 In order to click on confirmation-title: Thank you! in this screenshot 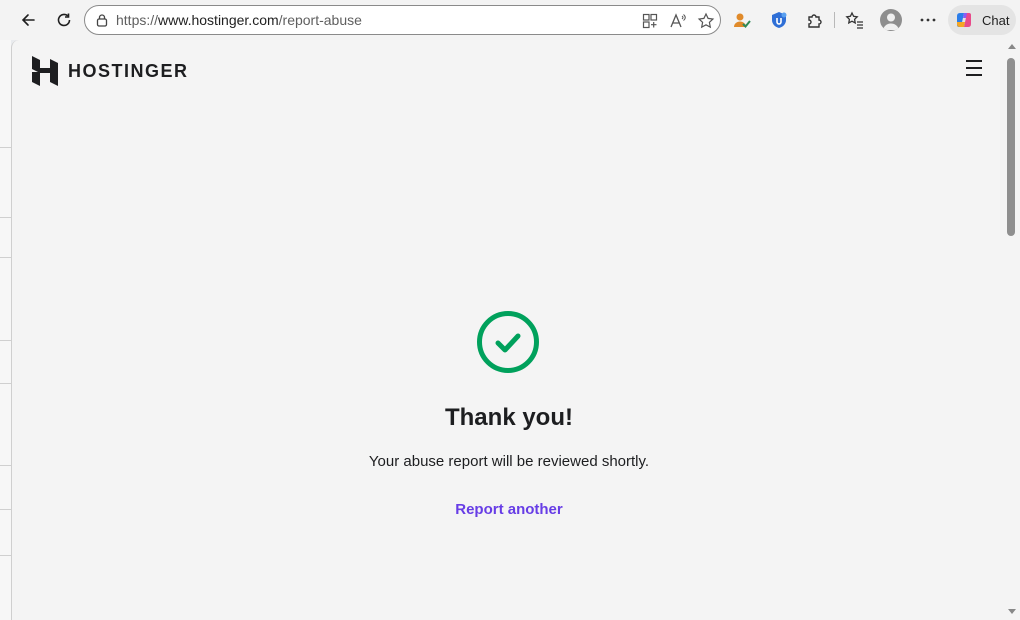, I will do `click(508, 417)`.